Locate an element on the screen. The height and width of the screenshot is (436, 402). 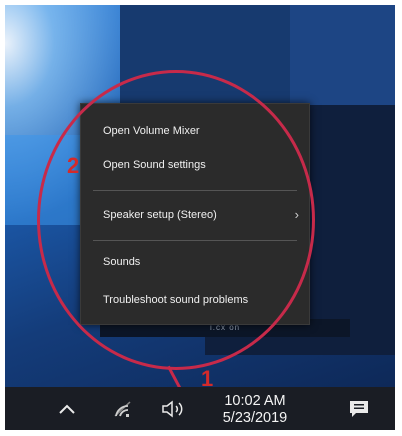
chevron-up-icon is located at coordinates (67, 408).